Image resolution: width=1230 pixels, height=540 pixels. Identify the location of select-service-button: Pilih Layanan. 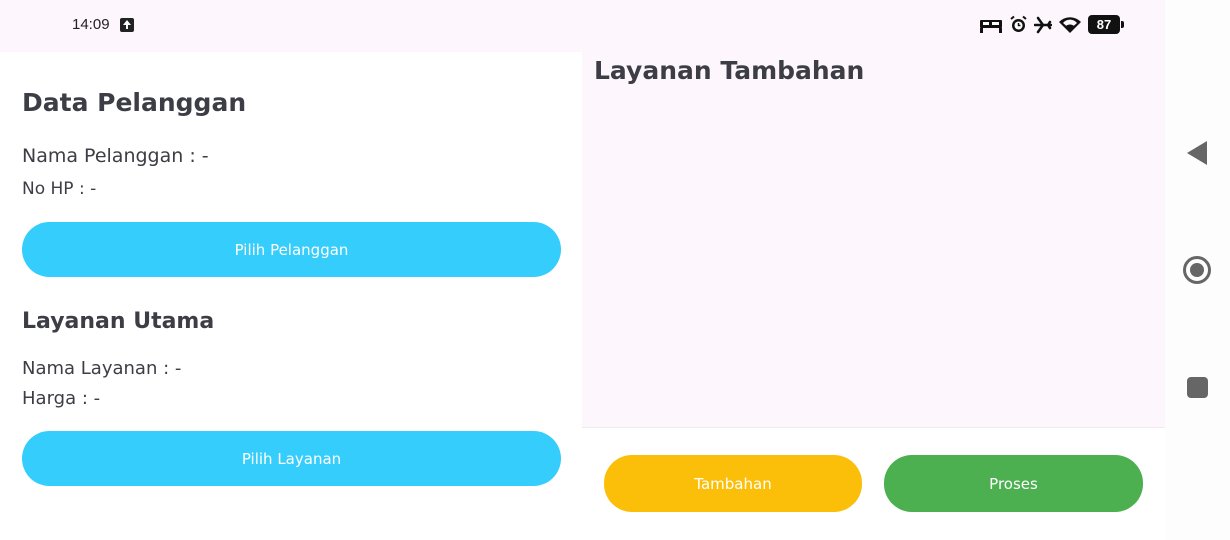
(291, 458).